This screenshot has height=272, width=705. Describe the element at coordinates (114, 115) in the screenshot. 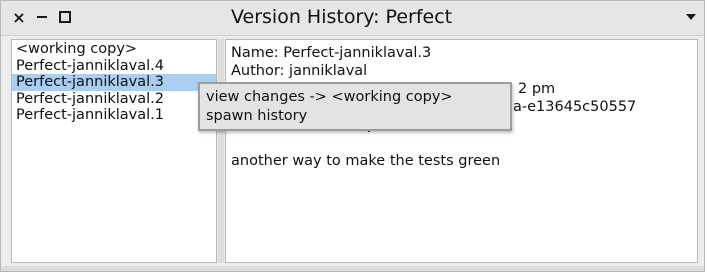

I see `version-item-1: Perfect-janniklaval.1` at that location.